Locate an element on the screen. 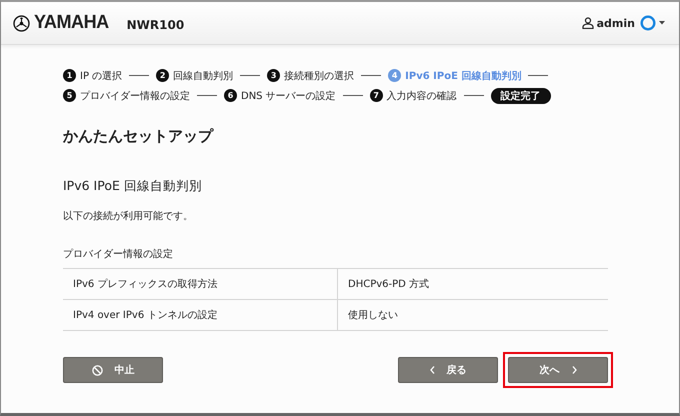  step-number: 4 is located at coordinates (395, 75).